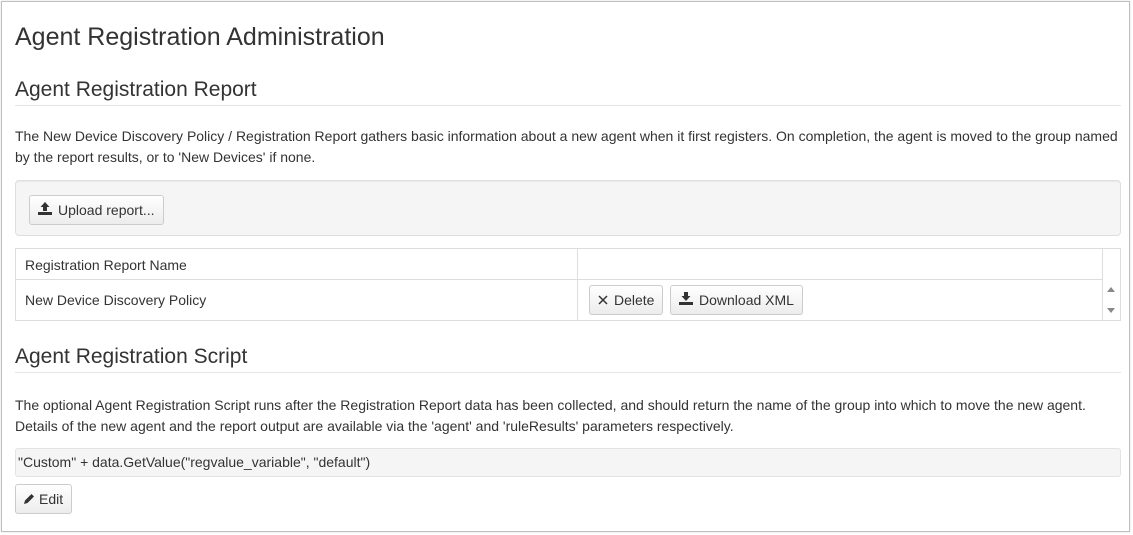 This screenshot has width=1133, height=535. I want to click on table-scrollbar, so click(1111, 284).